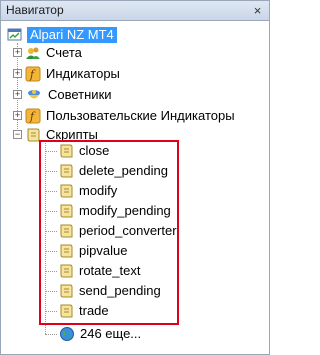 The image size is (320, 355). What do you see at coordinates (257, 10) in the screenshot?
I see `close-icon: ×` at bounding box center [257, 10].